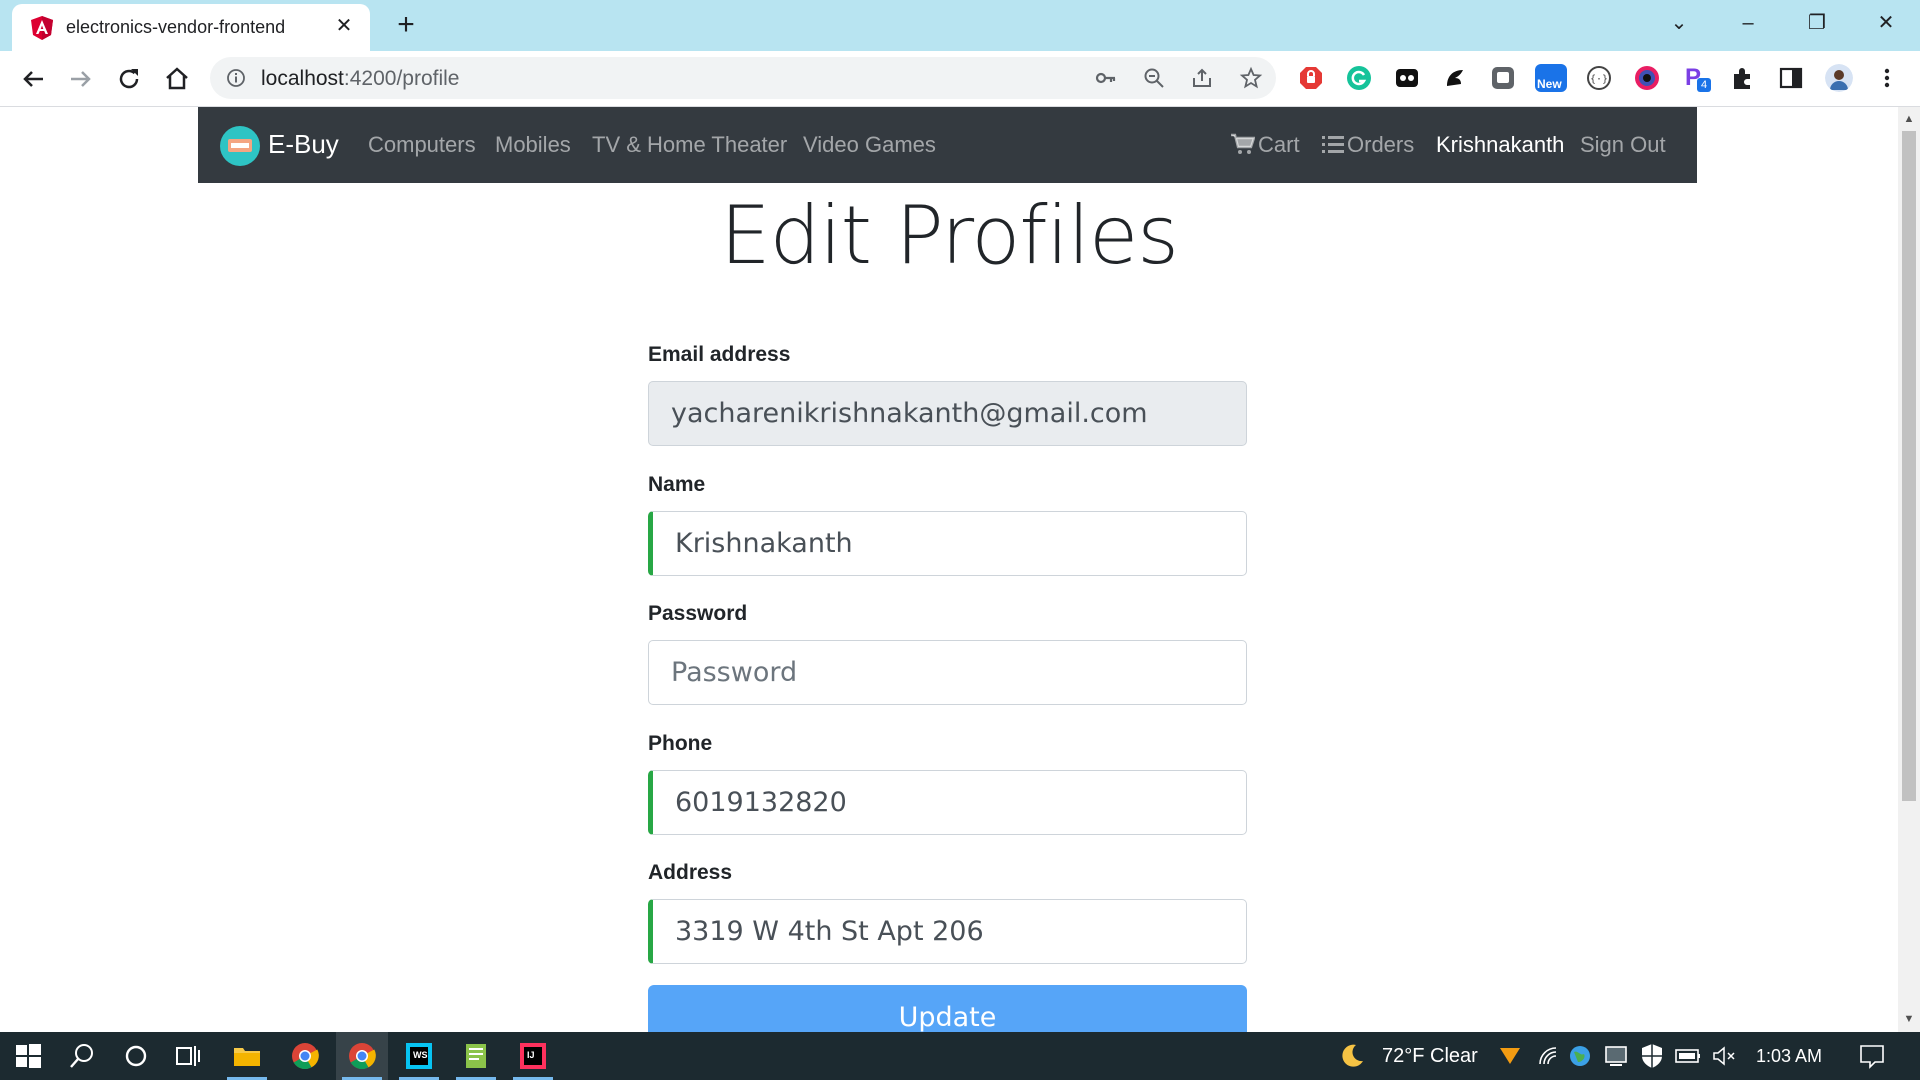 The image size is (1920, 1080). Describe the element at coordinates (743, 78) in the screenshot. I see `address-bar: localhost:4200/profile` at that location.